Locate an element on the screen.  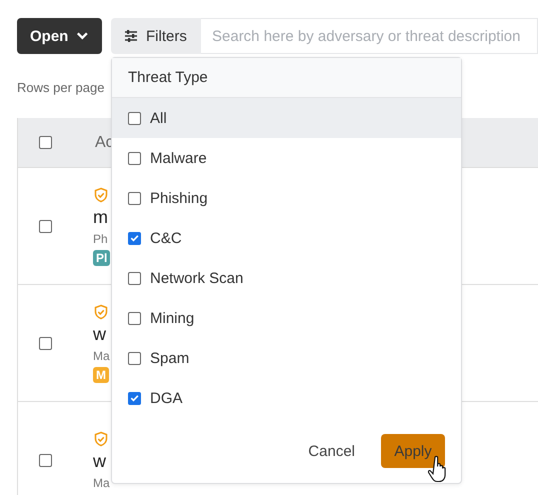
open-button: Open is located at coordinates (59, 36).